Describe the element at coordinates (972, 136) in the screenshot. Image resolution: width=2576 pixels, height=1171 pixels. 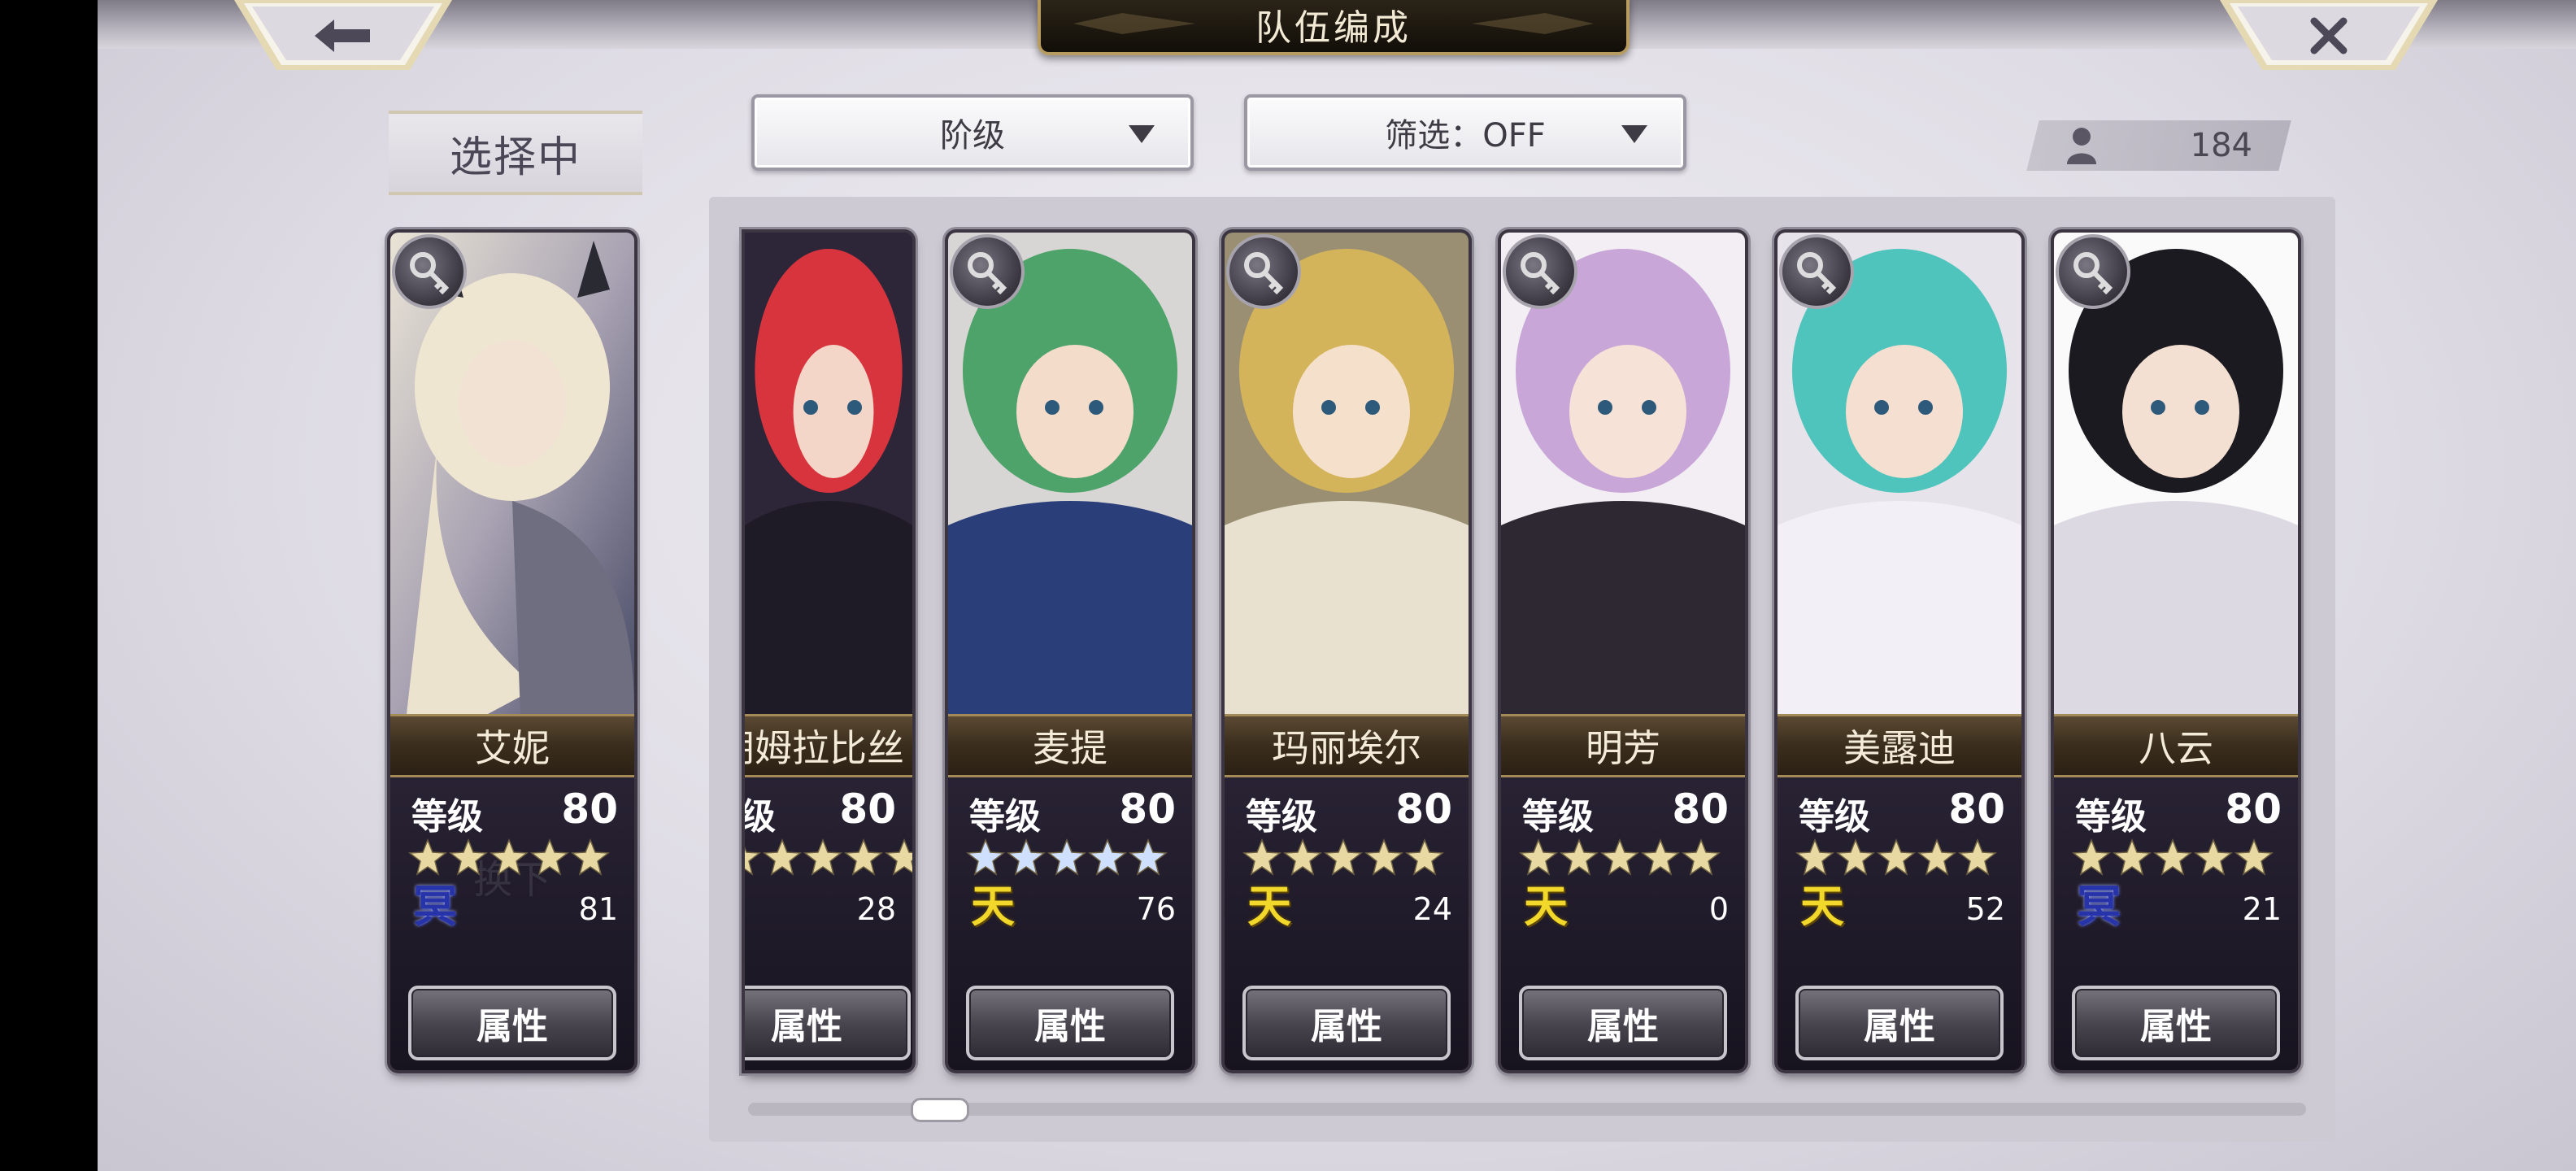
I see `sort-rank-label: 阶级` at that location.